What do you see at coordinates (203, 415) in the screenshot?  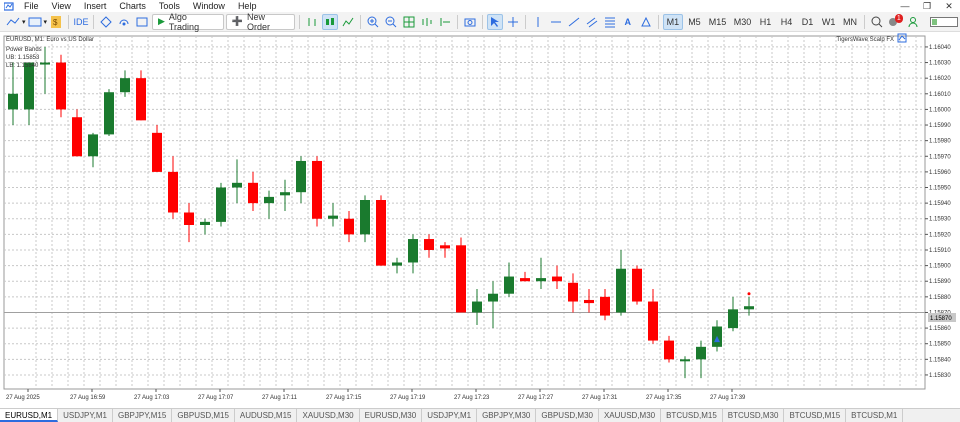 I see `chart-tab: GBPUSD,M15` at bounding box center [203, 415].